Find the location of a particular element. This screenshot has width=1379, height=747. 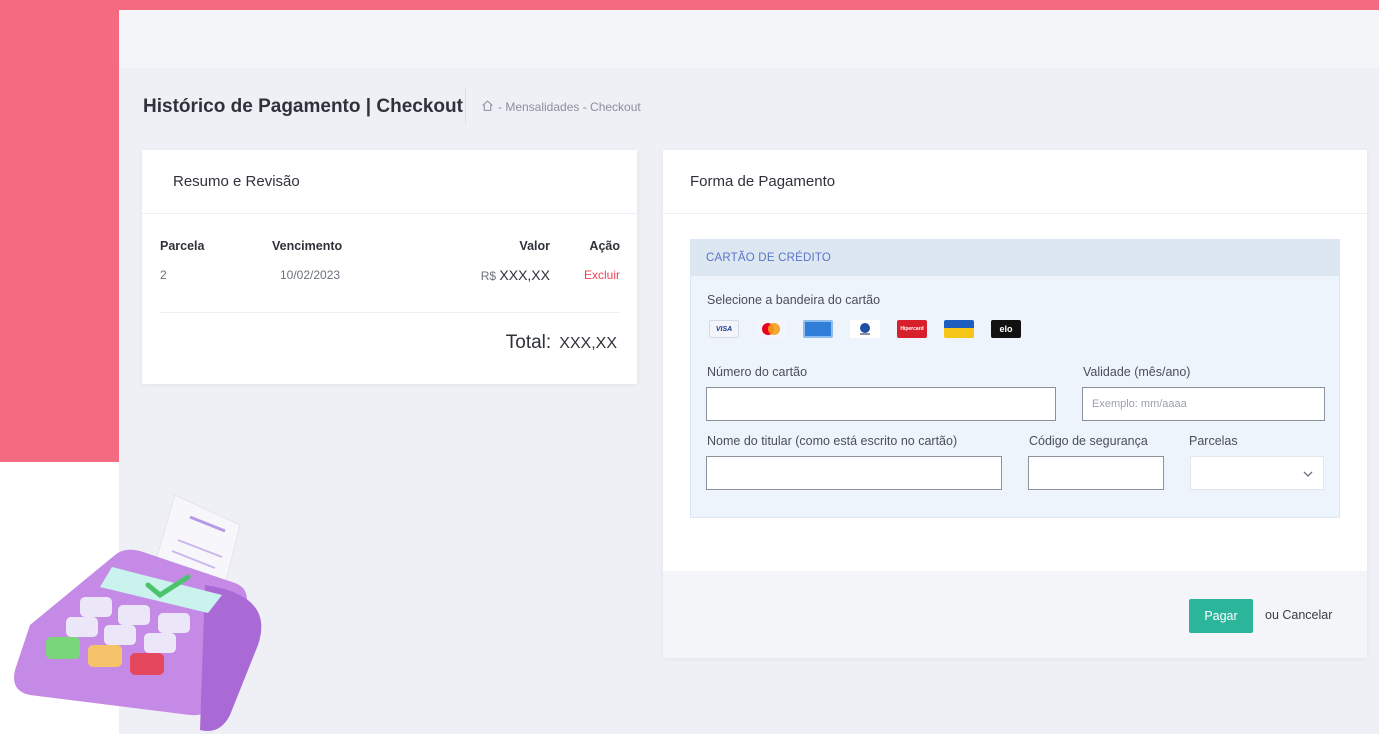

breadcrumb-path: - Mensalidades - Checkout is located at coordinates (569, 107).